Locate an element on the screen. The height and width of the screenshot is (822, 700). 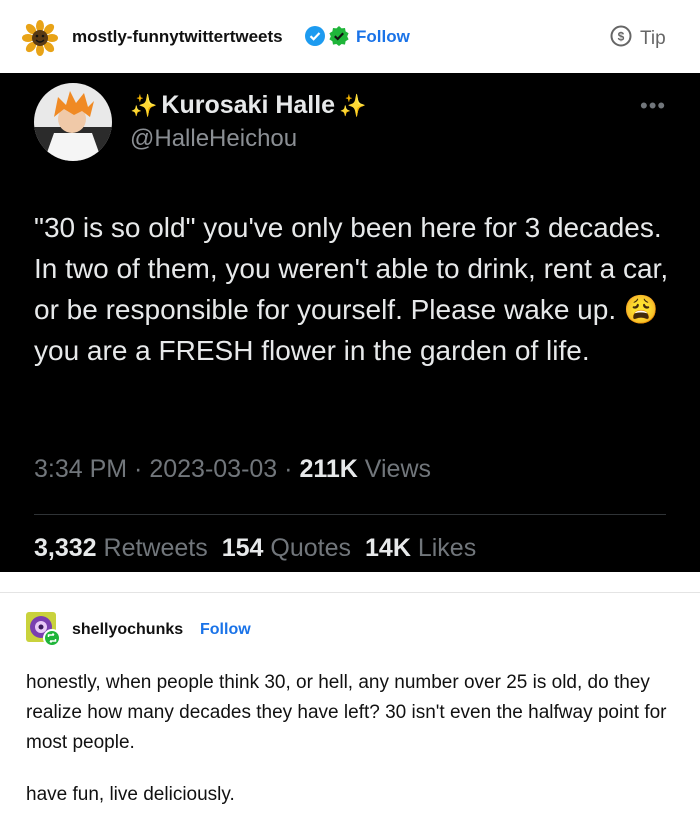
reblog-paragraph-2: have fun, live deliciously. is located at coordinates (130, 794).